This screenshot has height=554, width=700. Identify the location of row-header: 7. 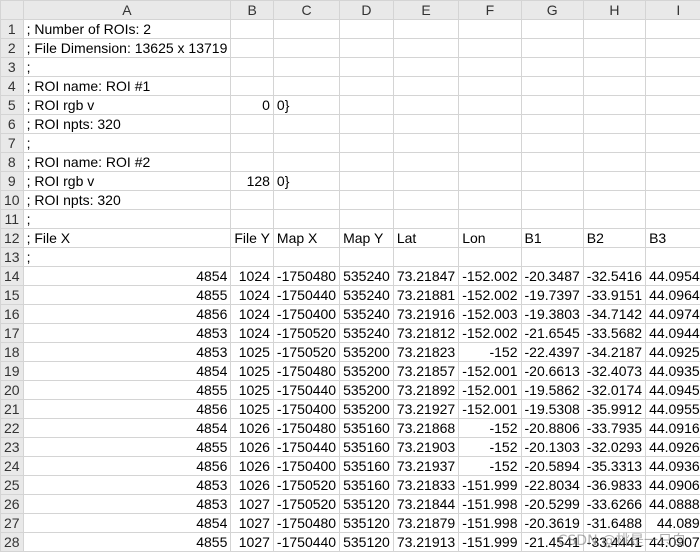
(12, 143).